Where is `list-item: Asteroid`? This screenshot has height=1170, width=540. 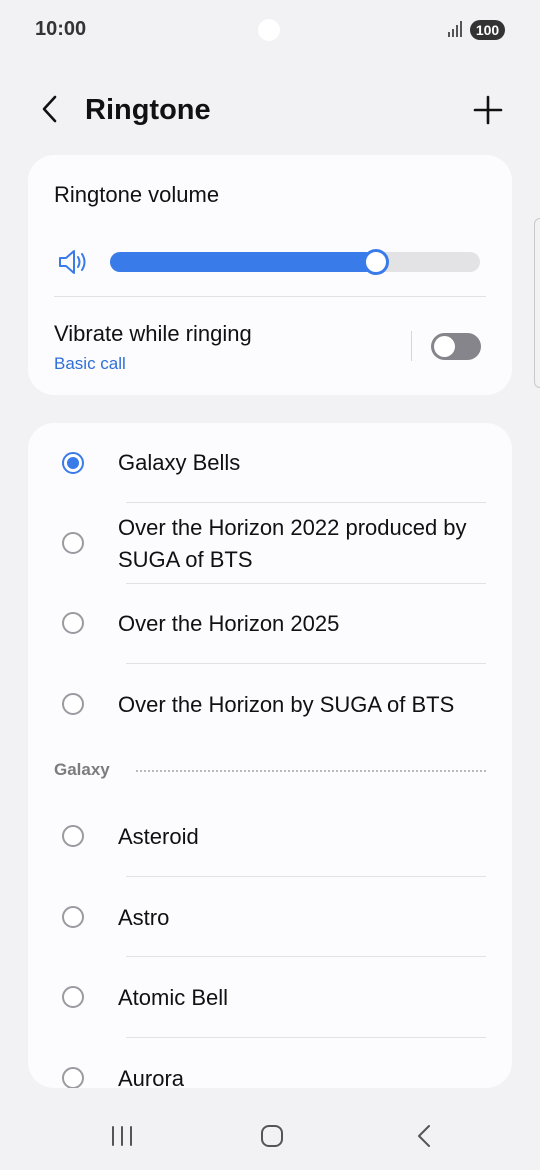 list-item: Asteroid is located at coordinates (270, 837).